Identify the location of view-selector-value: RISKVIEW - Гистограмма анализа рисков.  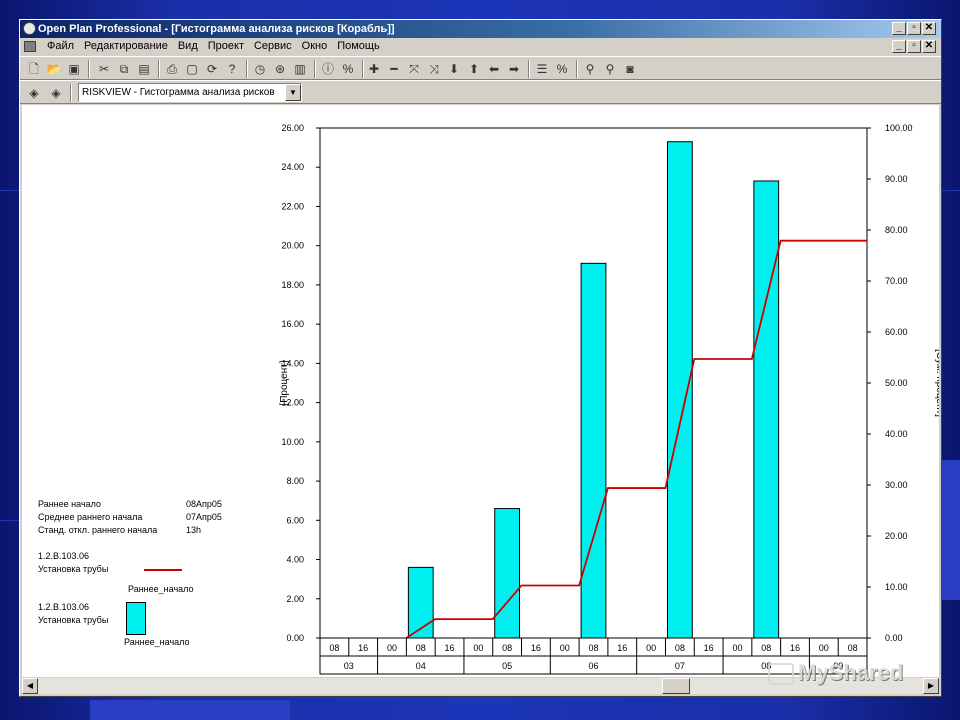
(178, 92).